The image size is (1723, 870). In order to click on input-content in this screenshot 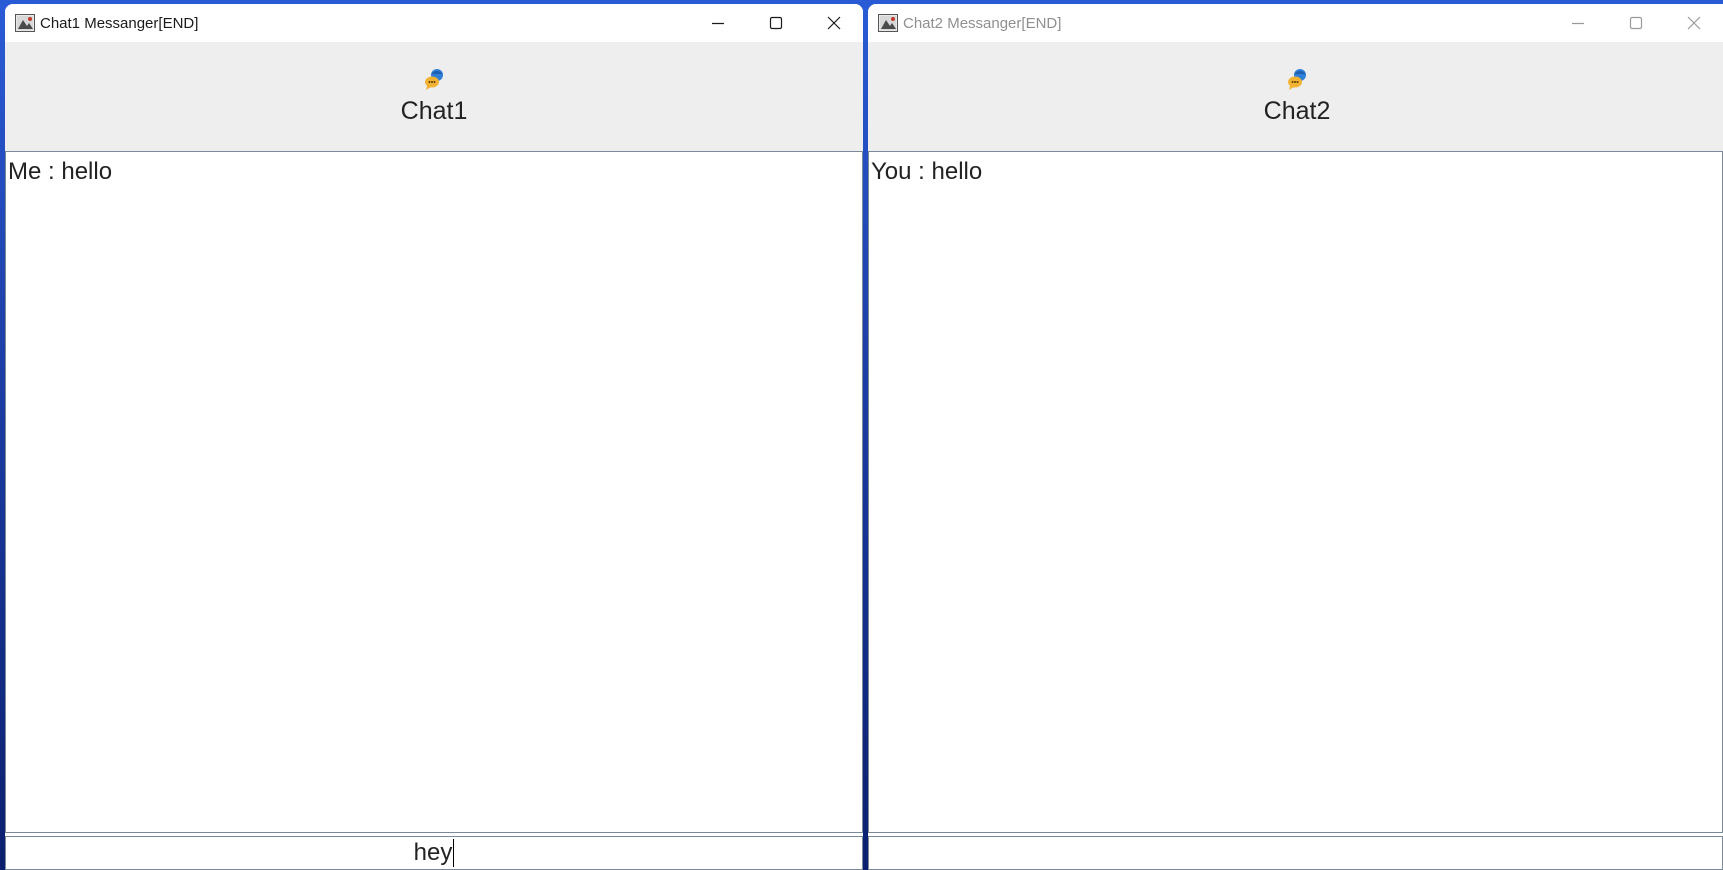, I will do `click(1295, 853)`.